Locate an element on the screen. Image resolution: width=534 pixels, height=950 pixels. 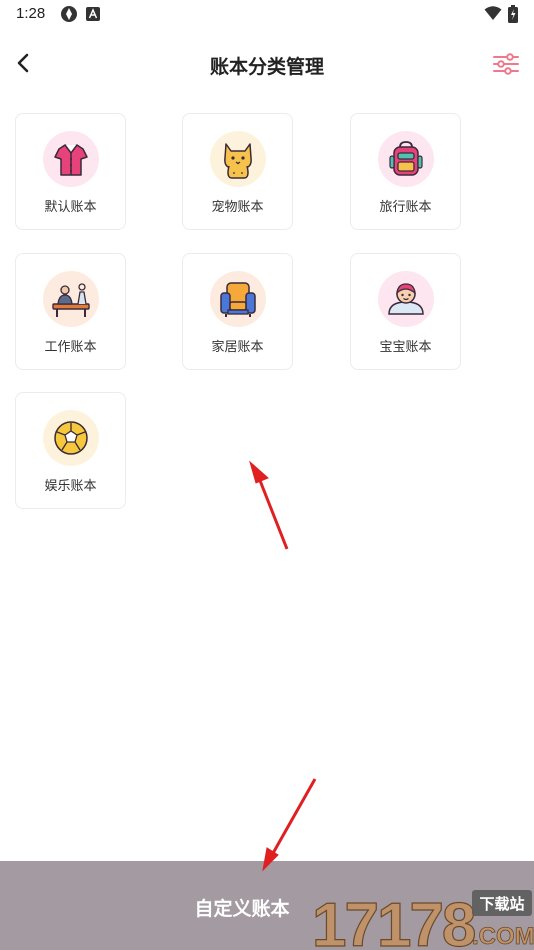
backpack-icon is located at coordinates (406, 159).